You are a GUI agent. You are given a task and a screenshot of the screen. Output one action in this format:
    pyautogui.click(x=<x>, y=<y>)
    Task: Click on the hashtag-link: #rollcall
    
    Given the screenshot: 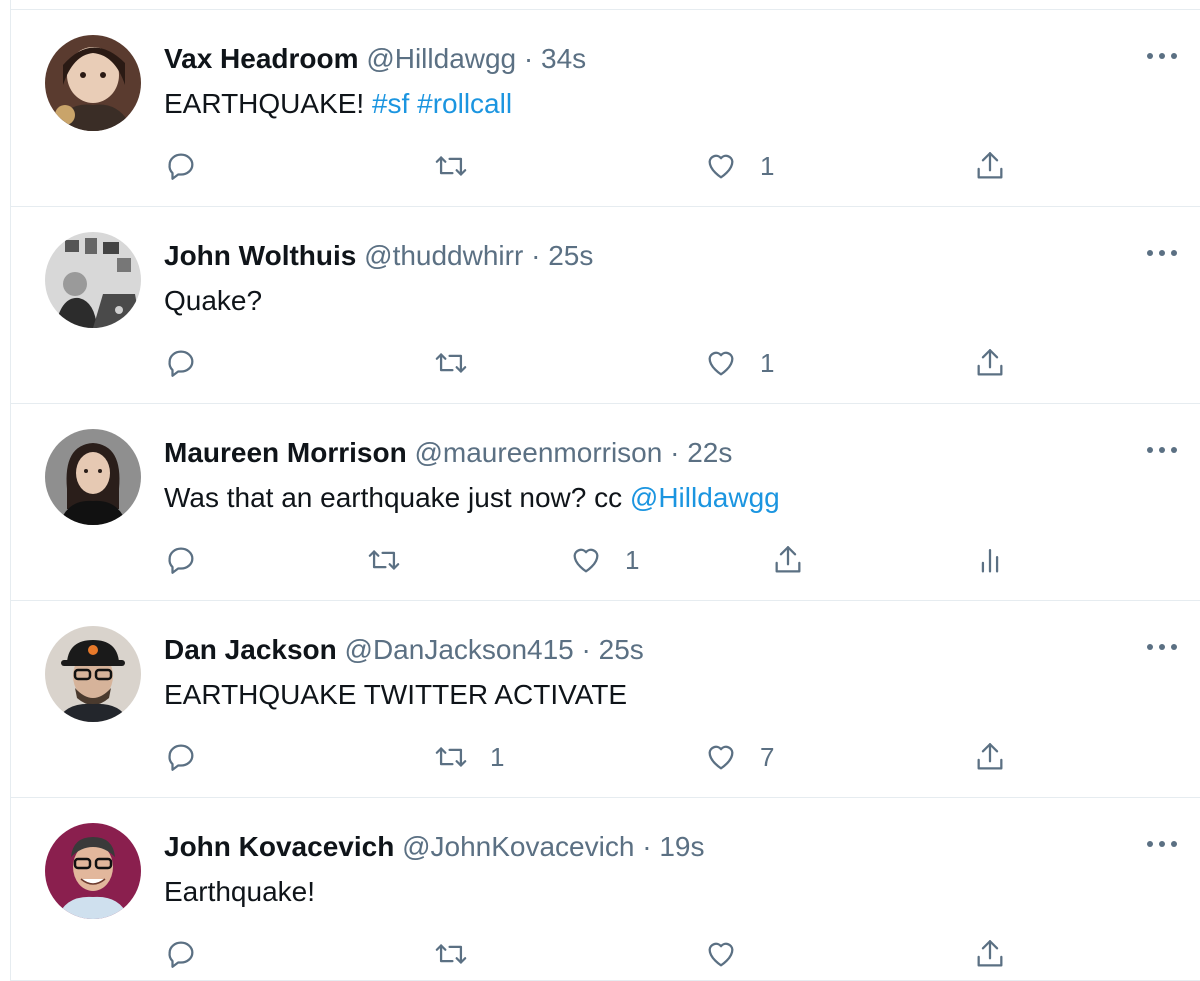 What is the action you would take?
    pyautogui.click(x=460, y=103)
    